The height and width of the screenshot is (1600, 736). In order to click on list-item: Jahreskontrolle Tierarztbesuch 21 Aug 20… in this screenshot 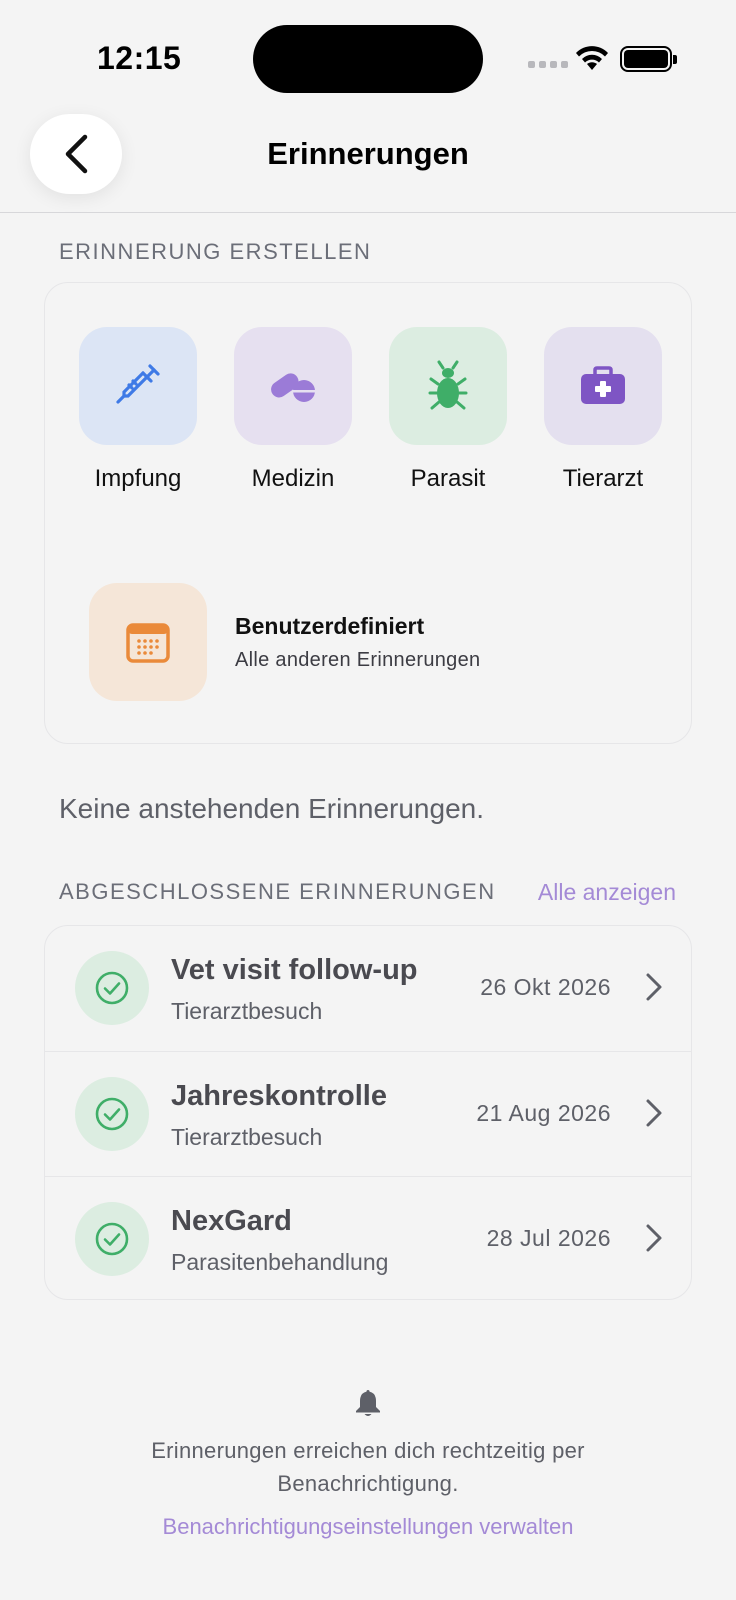, I will do `click(368, 1113)`.